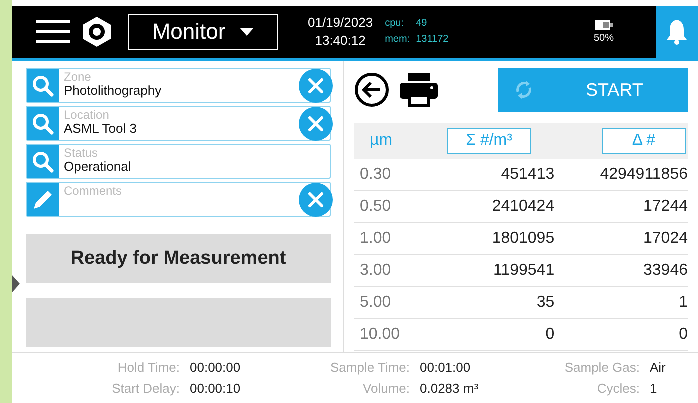  I want to click on setting-label: Hold Time:, so click(148, 367).